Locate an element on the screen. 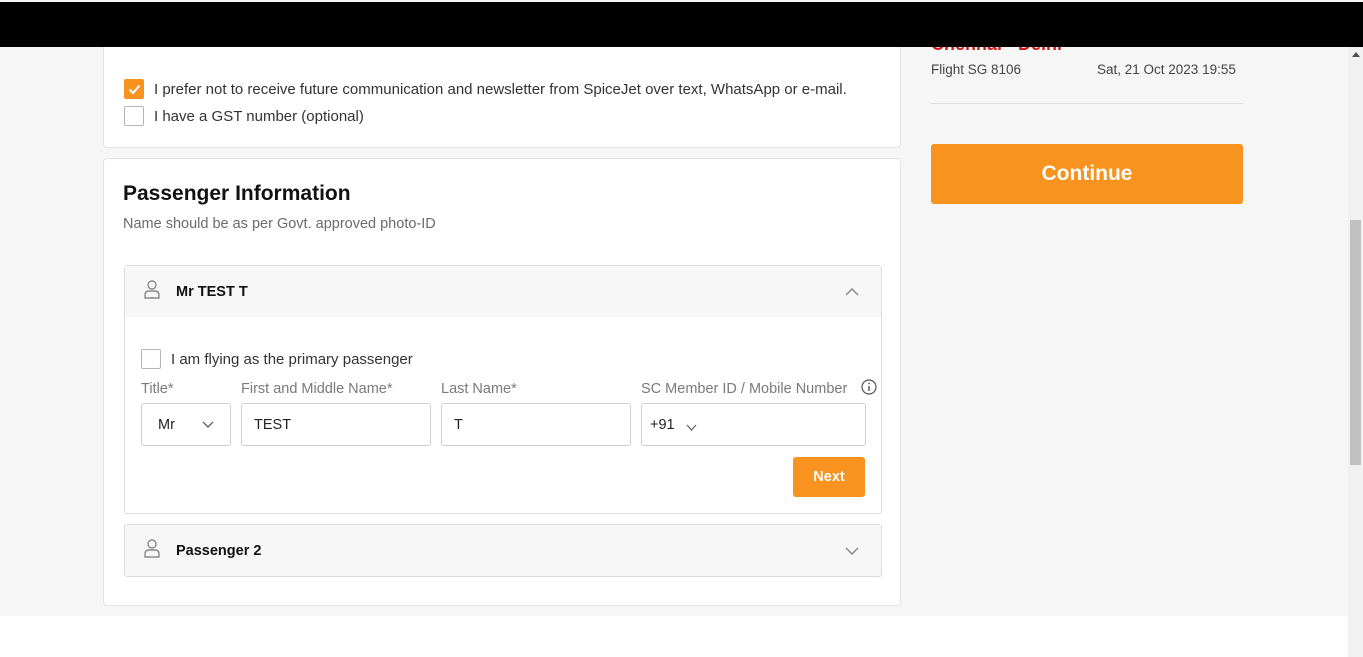 The height and width of the screenshot is (657, 1363). flight-datetime: Sat, 21 Oct 2023 19:55 is located at coordinates (1166, 69).